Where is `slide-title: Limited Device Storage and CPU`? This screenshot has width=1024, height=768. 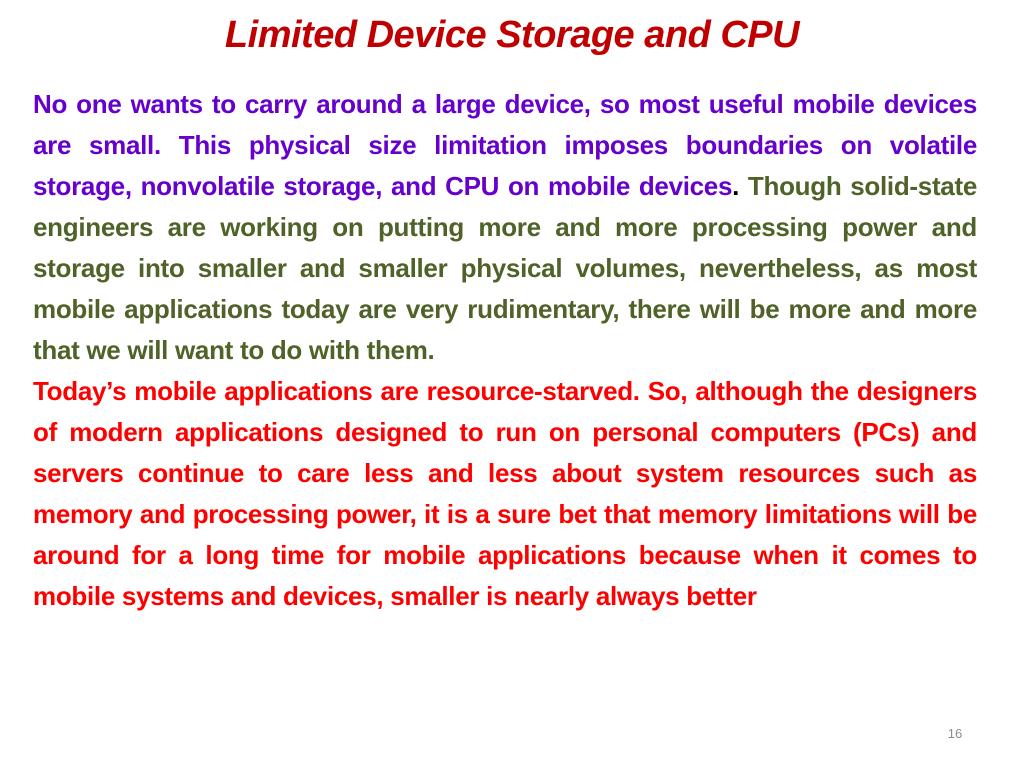 slide-title: Limited Device Storage and CPU is located at coordinates (512, 35).